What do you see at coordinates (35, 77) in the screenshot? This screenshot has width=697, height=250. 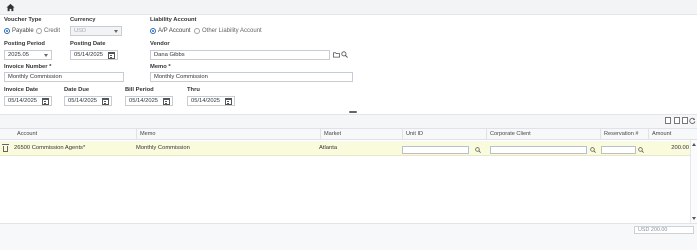 I see `invoice-number-value: Monthly Commission` at bounding box center [35, 77].